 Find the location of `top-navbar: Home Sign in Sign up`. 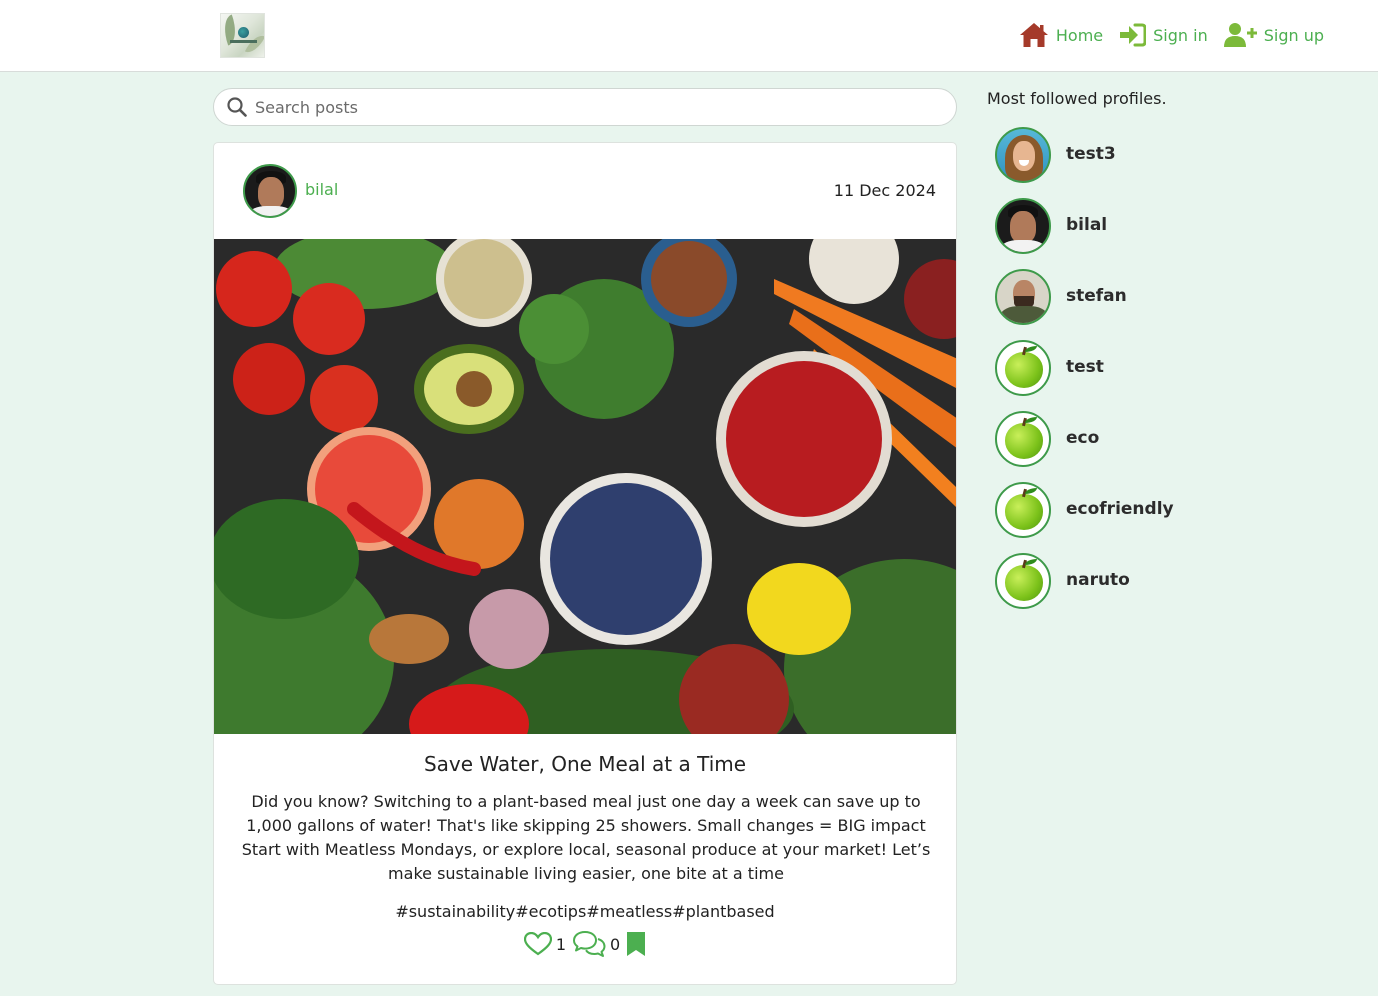

top-navbar: Home Sign in Sign up is located at coordinates (689, 36).